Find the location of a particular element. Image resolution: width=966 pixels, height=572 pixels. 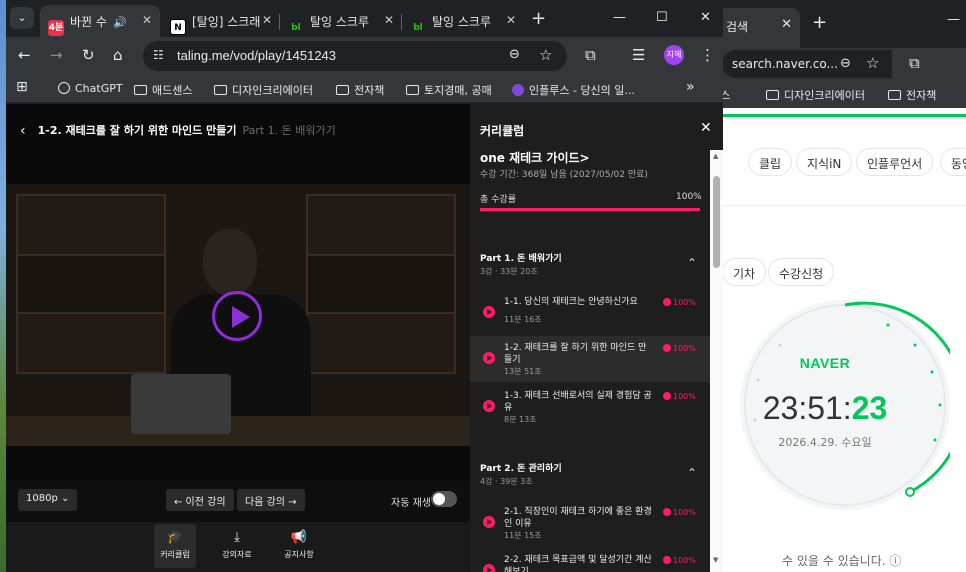

scrollbar: ▲ ▼ is located at coordinates (716, 361).